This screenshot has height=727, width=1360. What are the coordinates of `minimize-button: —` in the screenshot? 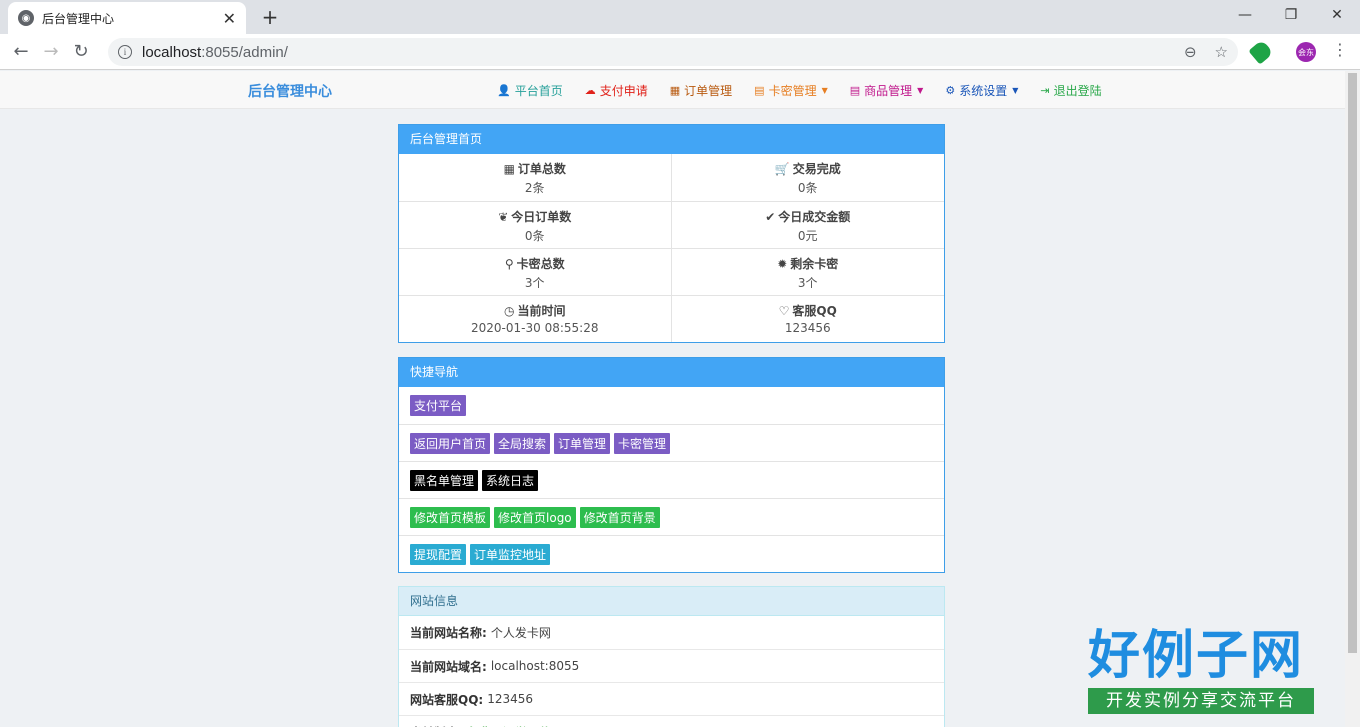 It's located at (1245, 15).